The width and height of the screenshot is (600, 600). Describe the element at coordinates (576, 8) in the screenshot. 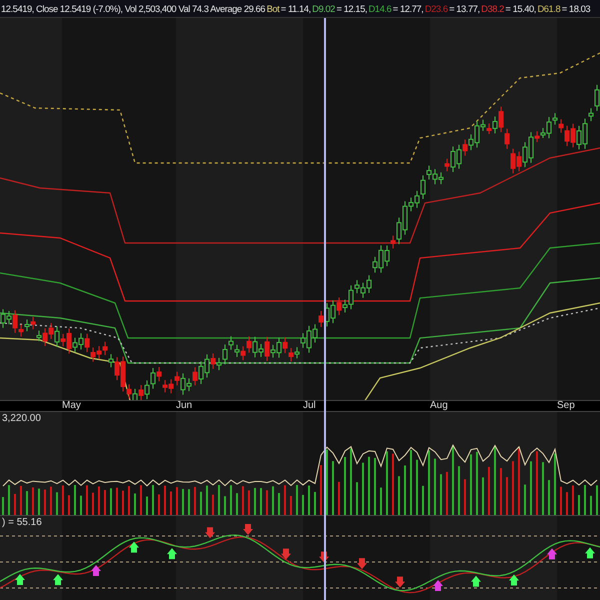

I see `header-text: = 18.03` at that location.